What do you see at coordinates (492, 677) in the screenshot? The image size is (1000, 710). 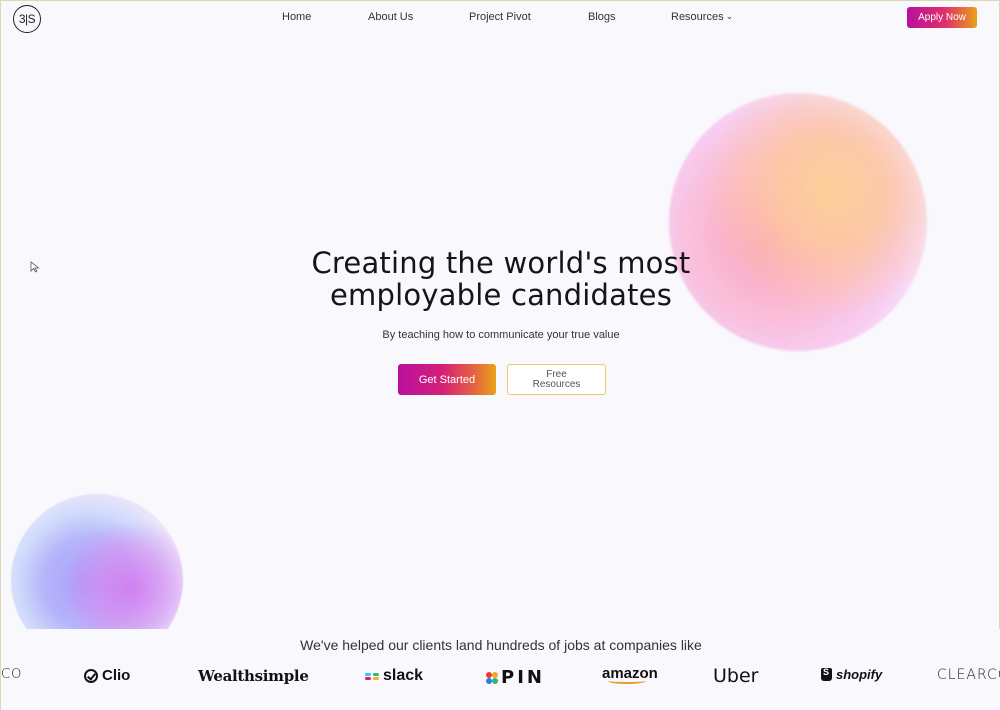 I see `pin-dots-icon` at bounding box center [492, 677].